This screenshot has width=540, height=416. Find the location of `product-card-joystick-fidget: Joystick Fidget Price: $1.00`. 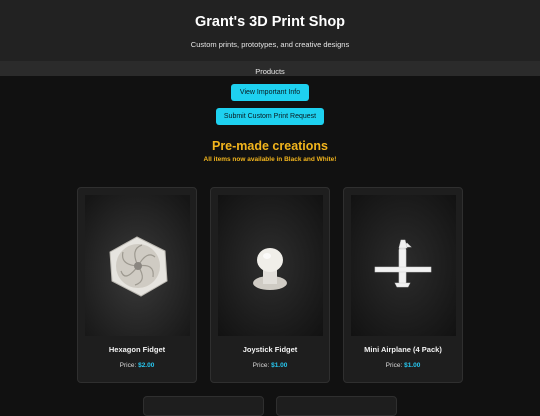

product-card-joystick-fidget: Joystick Fidget Price: $1.00 is located at coordinates (270, 285).